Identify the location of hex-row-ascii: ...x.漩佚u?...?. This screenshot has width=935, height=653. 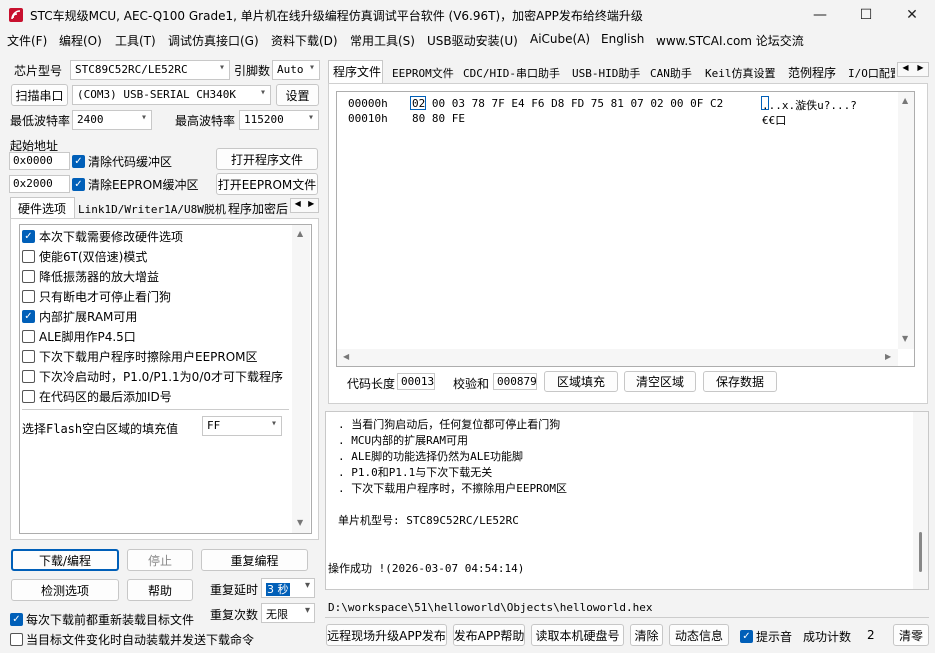
(809, 105).